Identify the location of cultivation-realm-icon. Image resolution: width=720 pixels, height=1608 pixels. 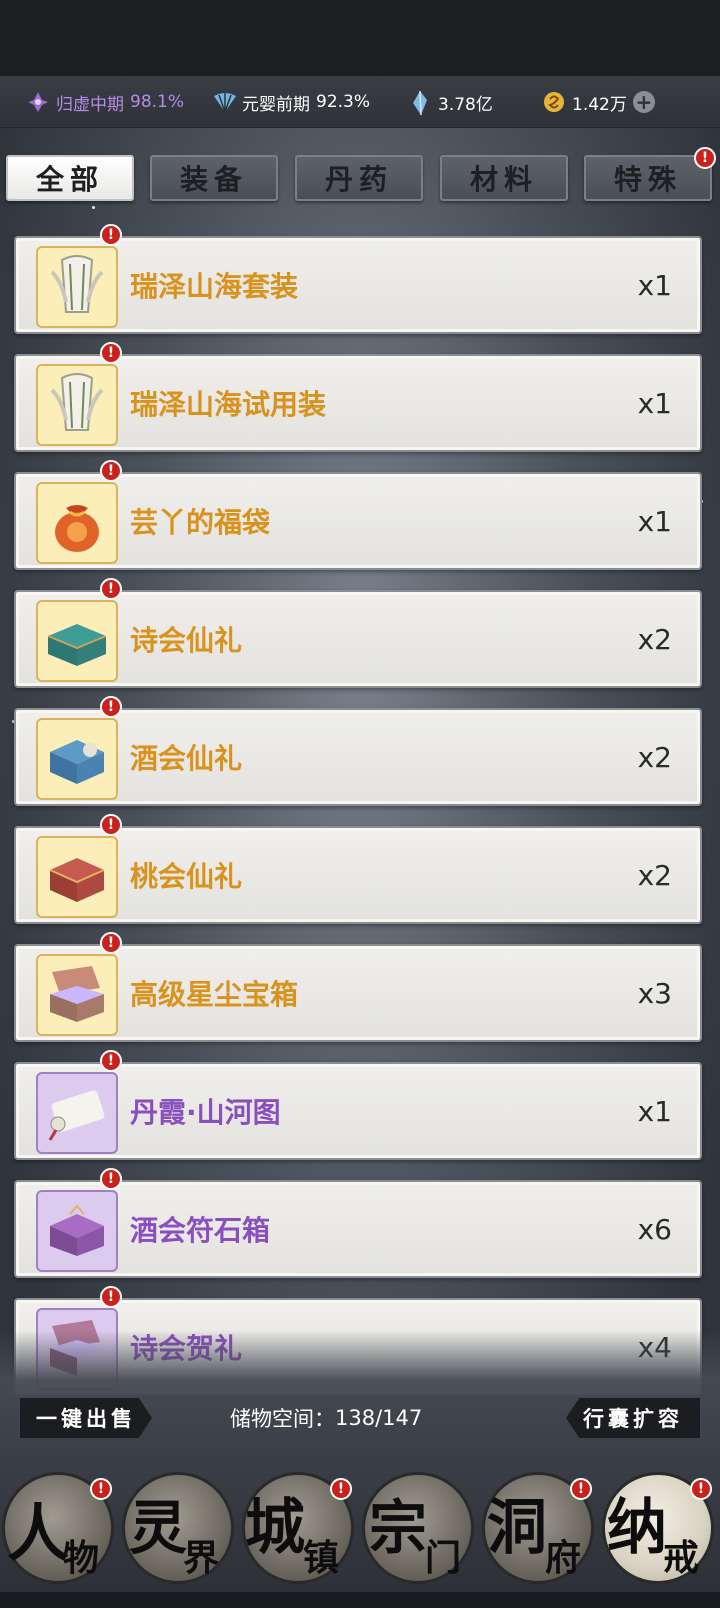
(38, 102).